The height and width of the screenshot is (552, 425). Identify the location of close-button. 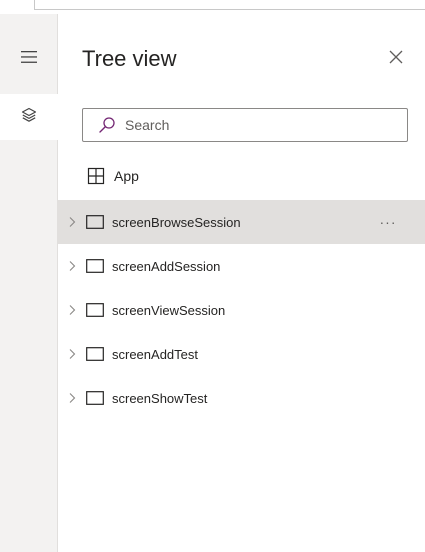
(396, 59).